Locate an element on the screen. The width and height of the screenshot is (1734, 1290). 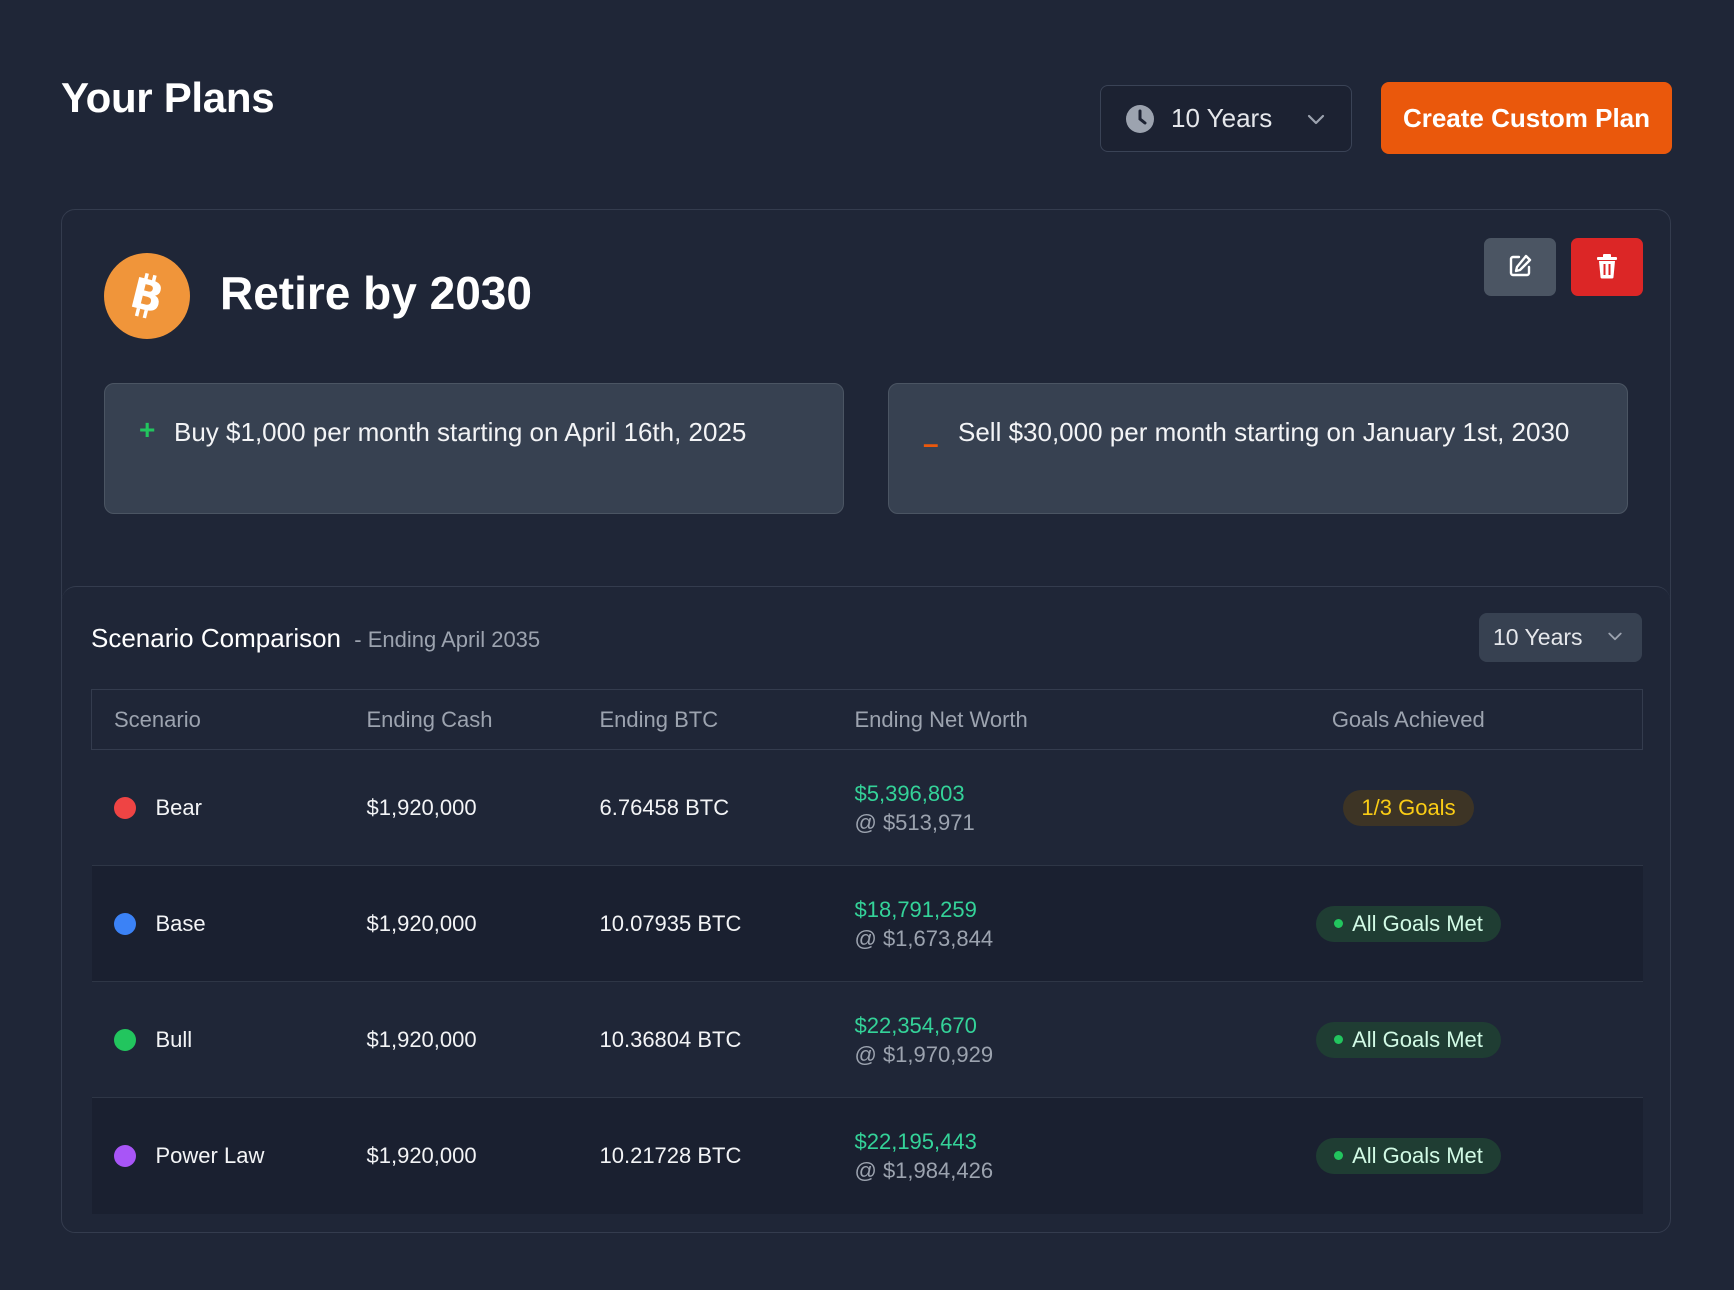
net-worth-value: $18,791,259 is located at coordinates (915, 909).